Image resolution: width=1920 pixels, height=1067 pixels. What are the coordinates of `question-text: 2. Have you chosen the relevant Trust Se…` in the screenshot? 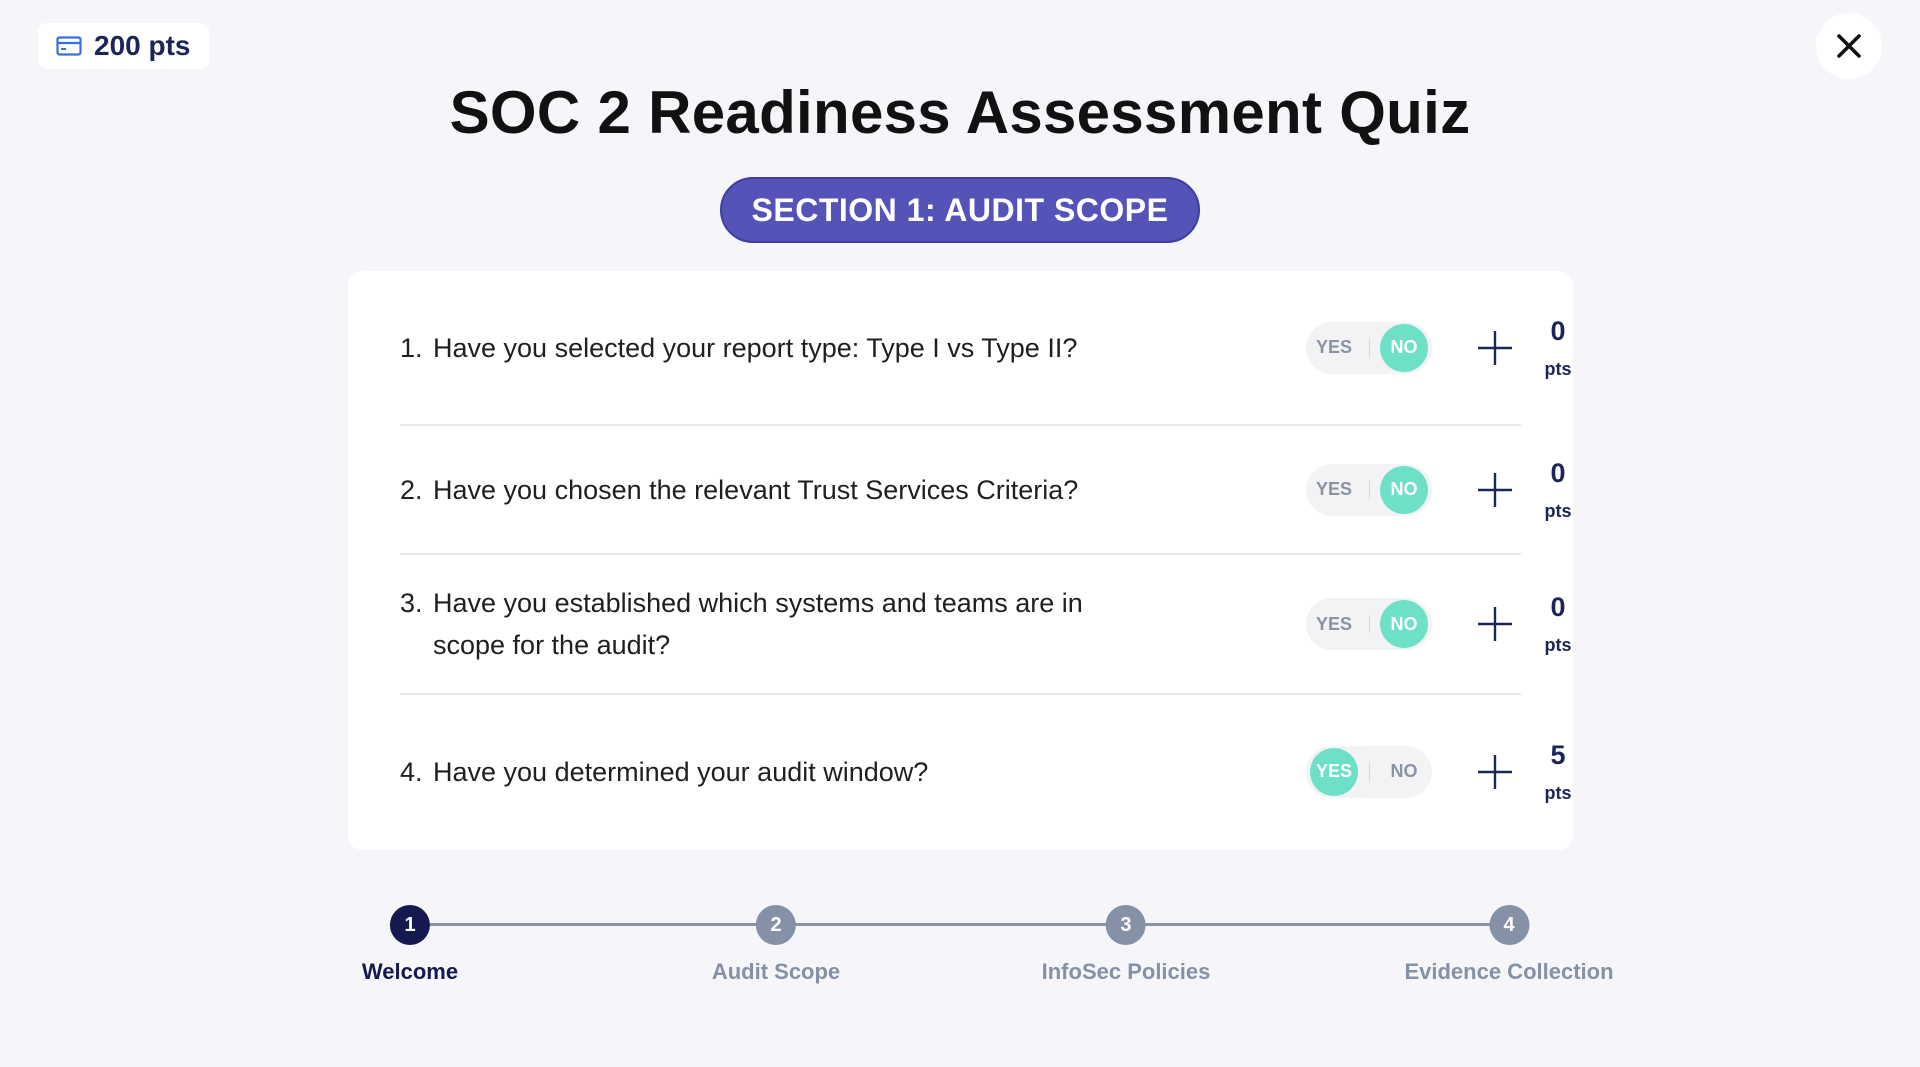 It's located at (780, 490).